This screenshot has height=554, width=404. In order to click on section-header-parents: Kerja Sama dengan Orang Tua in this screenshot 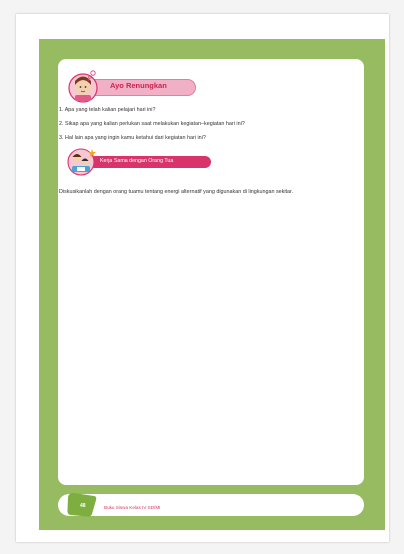, I will do `click(141, 162)`.